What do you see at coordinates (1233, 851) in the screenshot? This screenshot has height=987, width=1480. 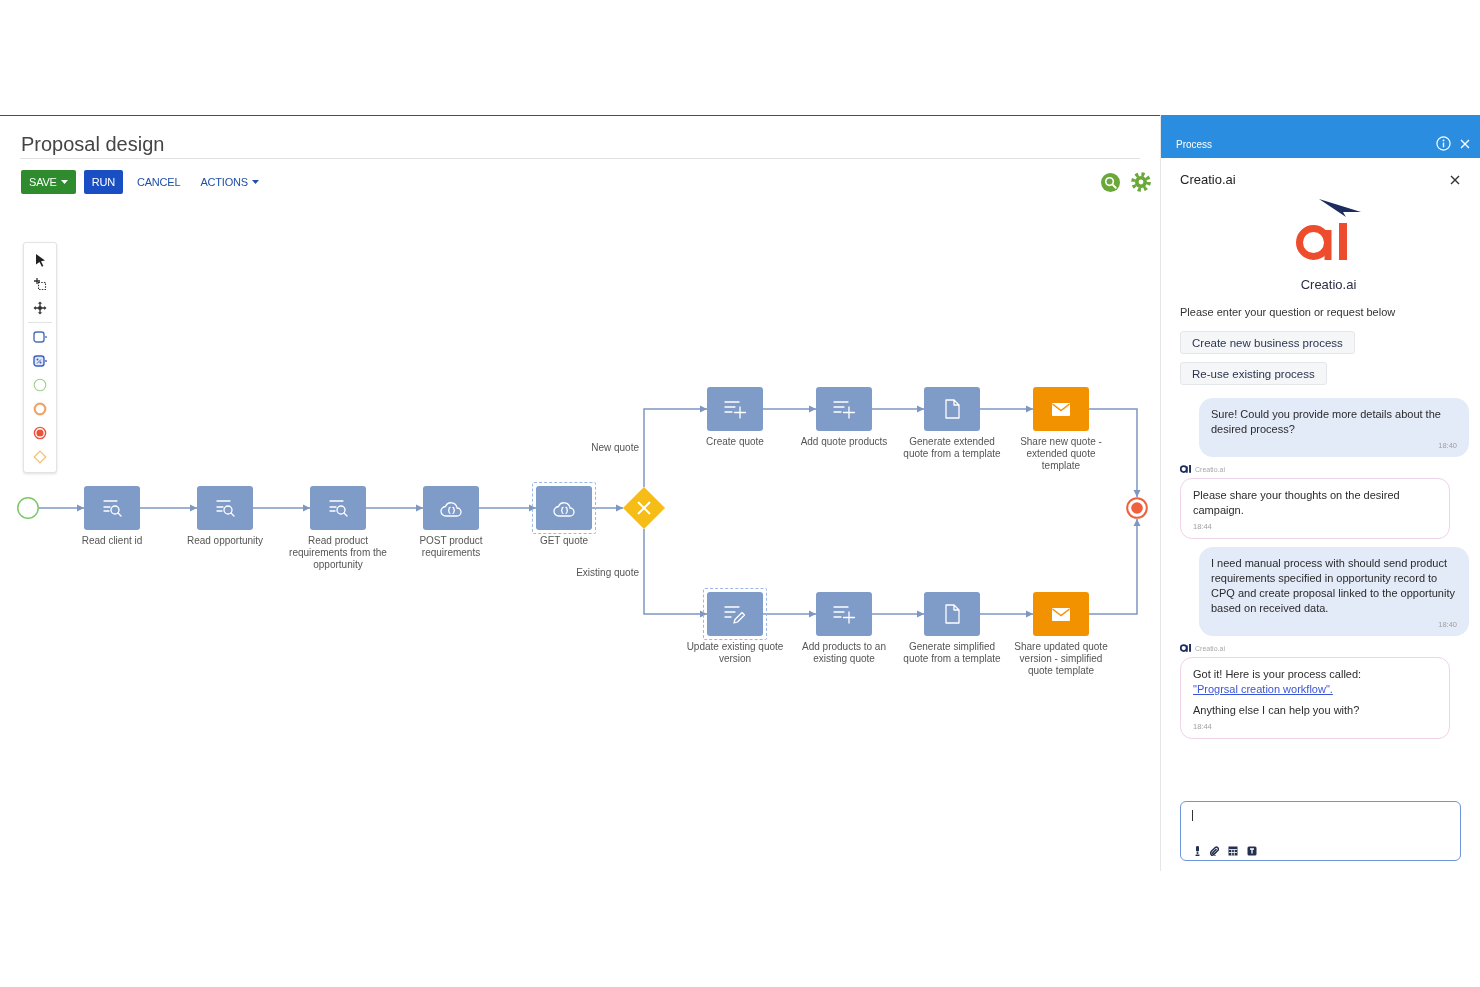 I see `table-icon` at bounding box center [1233, 851].